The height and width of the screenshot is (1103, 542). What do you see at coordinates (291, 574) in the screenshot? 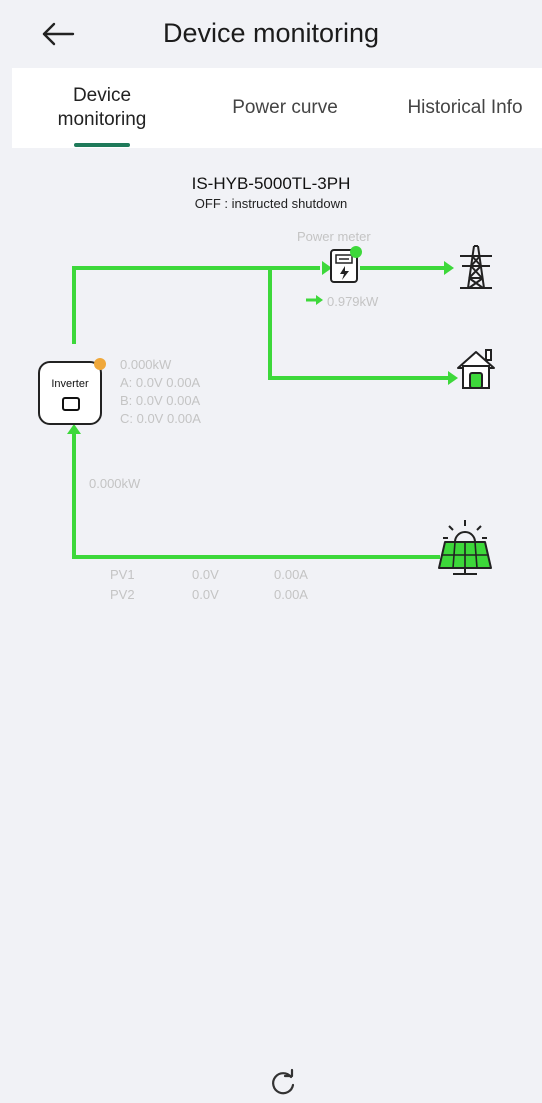
I see `pv1-current: 0.00A` at bounding box center [291, 574].